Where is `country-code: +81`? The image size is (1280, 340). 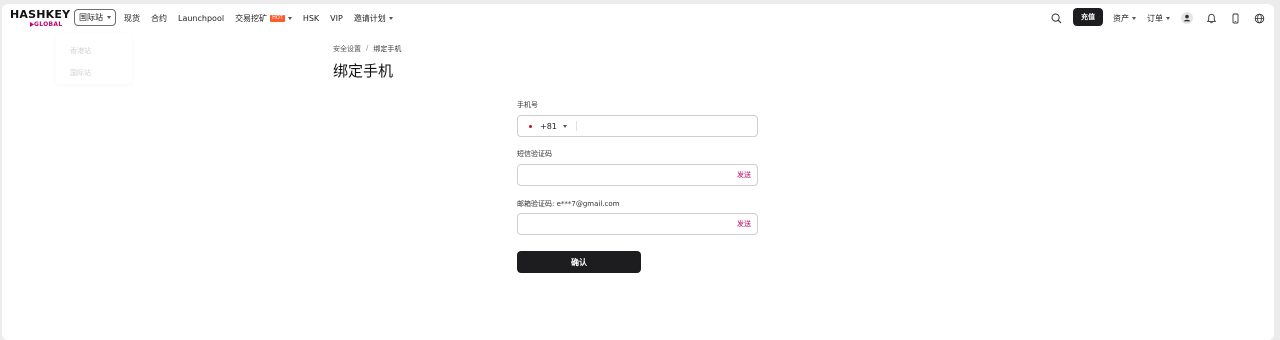 country-code: +81 is located at coordinates (548, 126).